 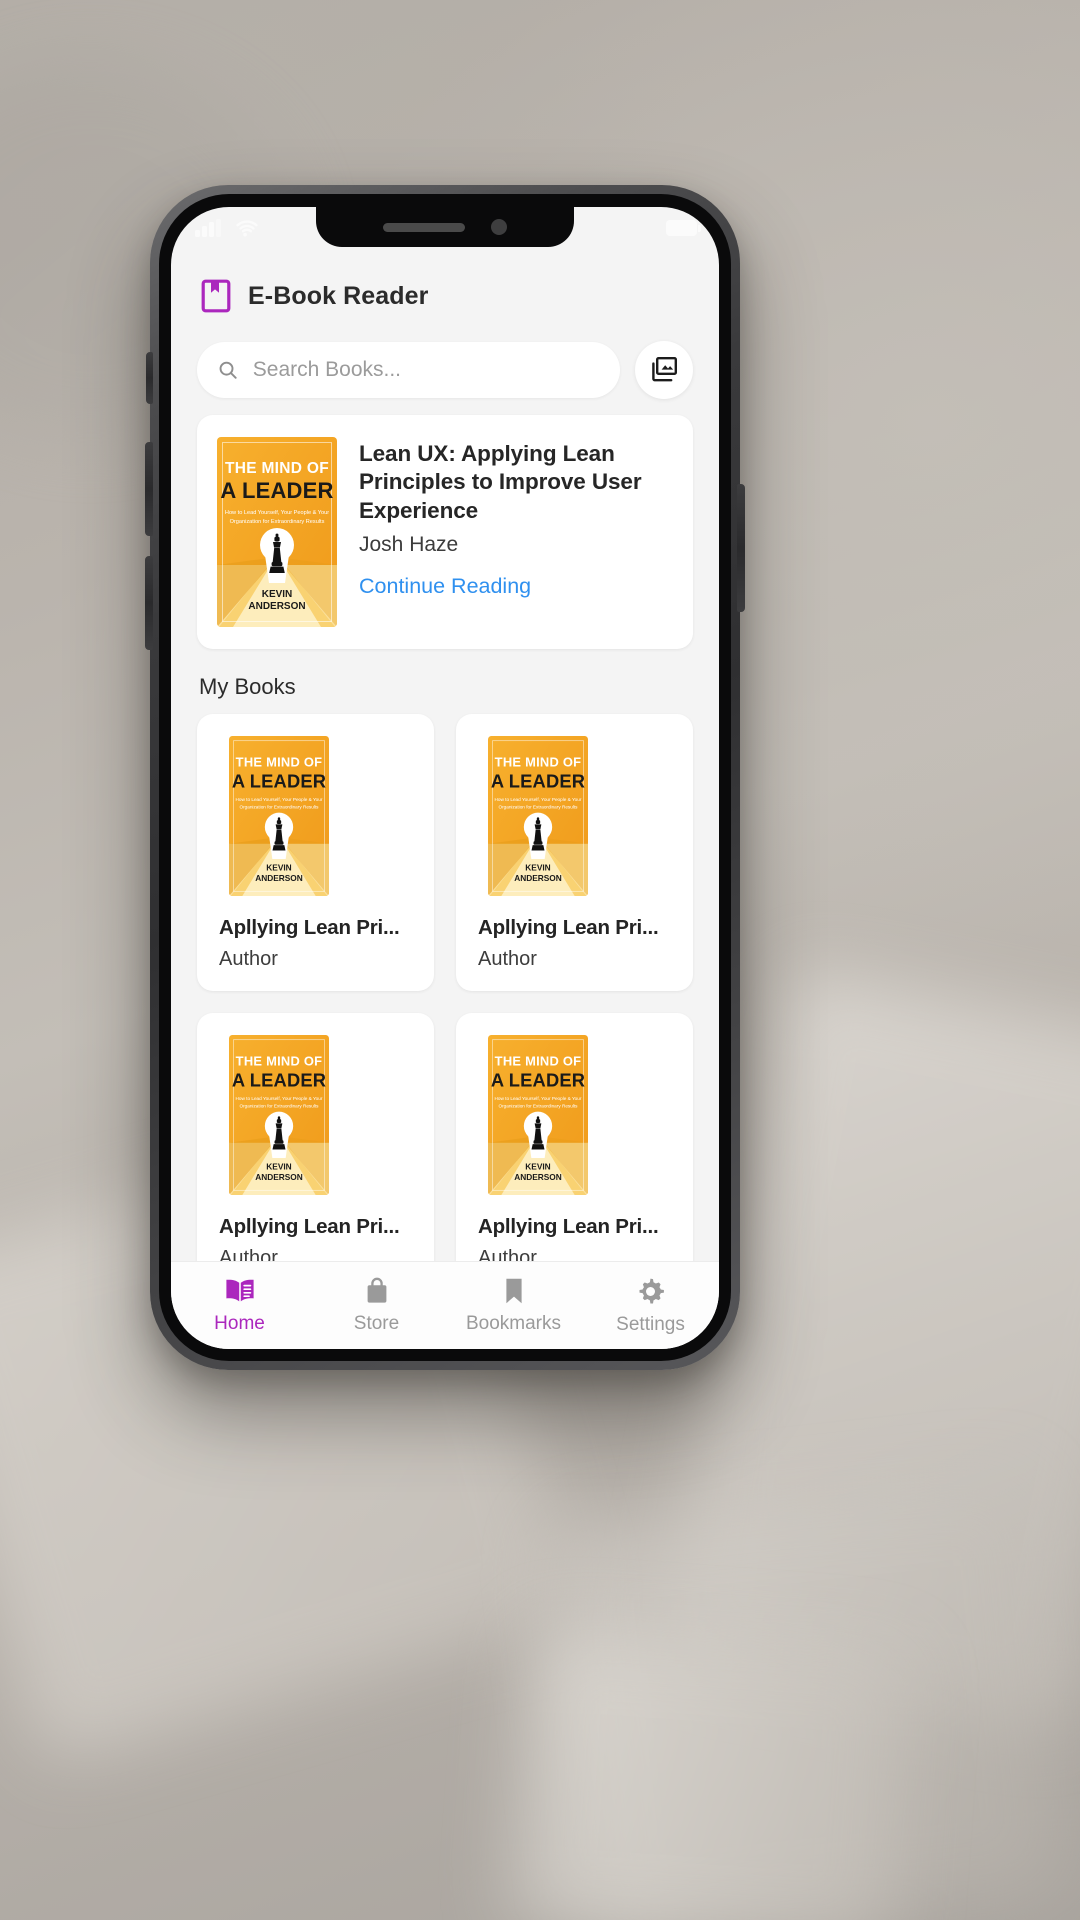 I want to click on image-gallery-icon, so click(x=665, y=369).